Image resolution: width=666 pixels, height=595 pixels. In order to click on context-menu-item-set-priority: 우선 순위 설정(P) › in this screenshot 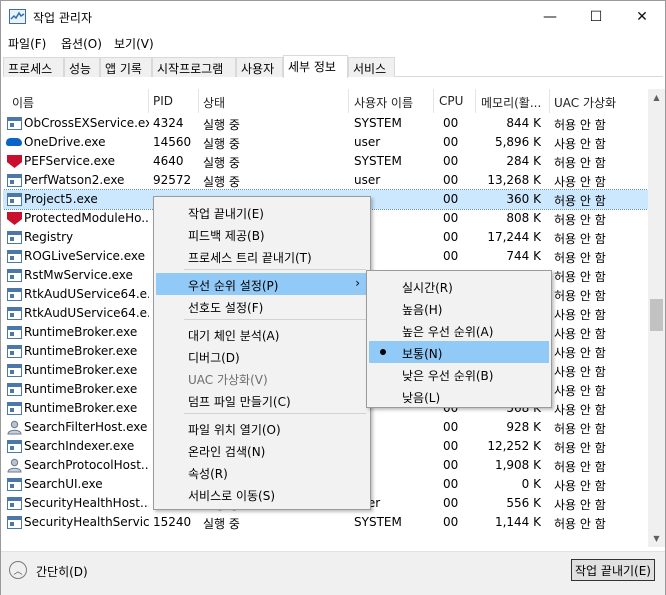, I will do `click(262, 284)`.